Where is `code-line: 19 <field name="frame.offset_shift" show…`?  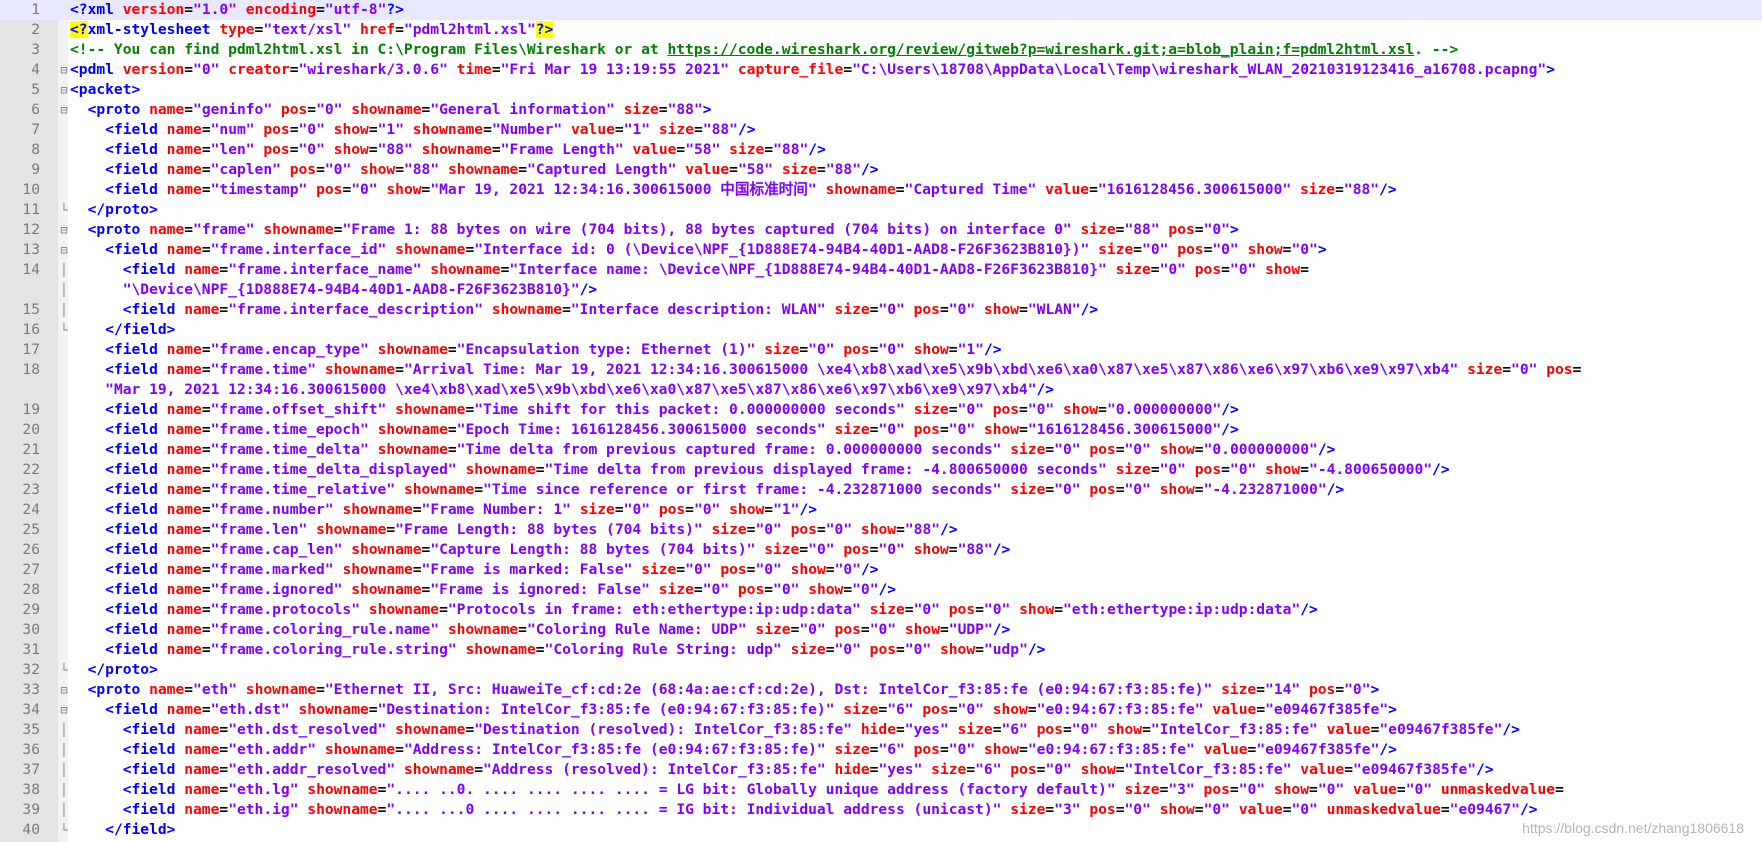
code-line: 19 <field name="frame.offset_shift" show… is located at coordinates (881, 410).